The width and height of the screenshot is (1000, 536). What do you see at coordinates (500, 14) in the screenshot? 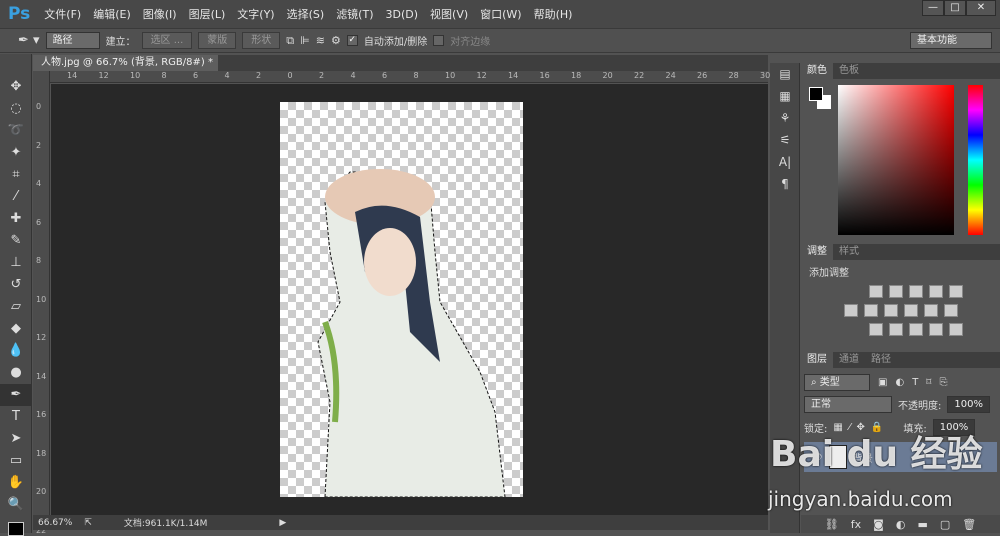
I see `menu-window: 窗口(W)` at bounding box center [500, 14].